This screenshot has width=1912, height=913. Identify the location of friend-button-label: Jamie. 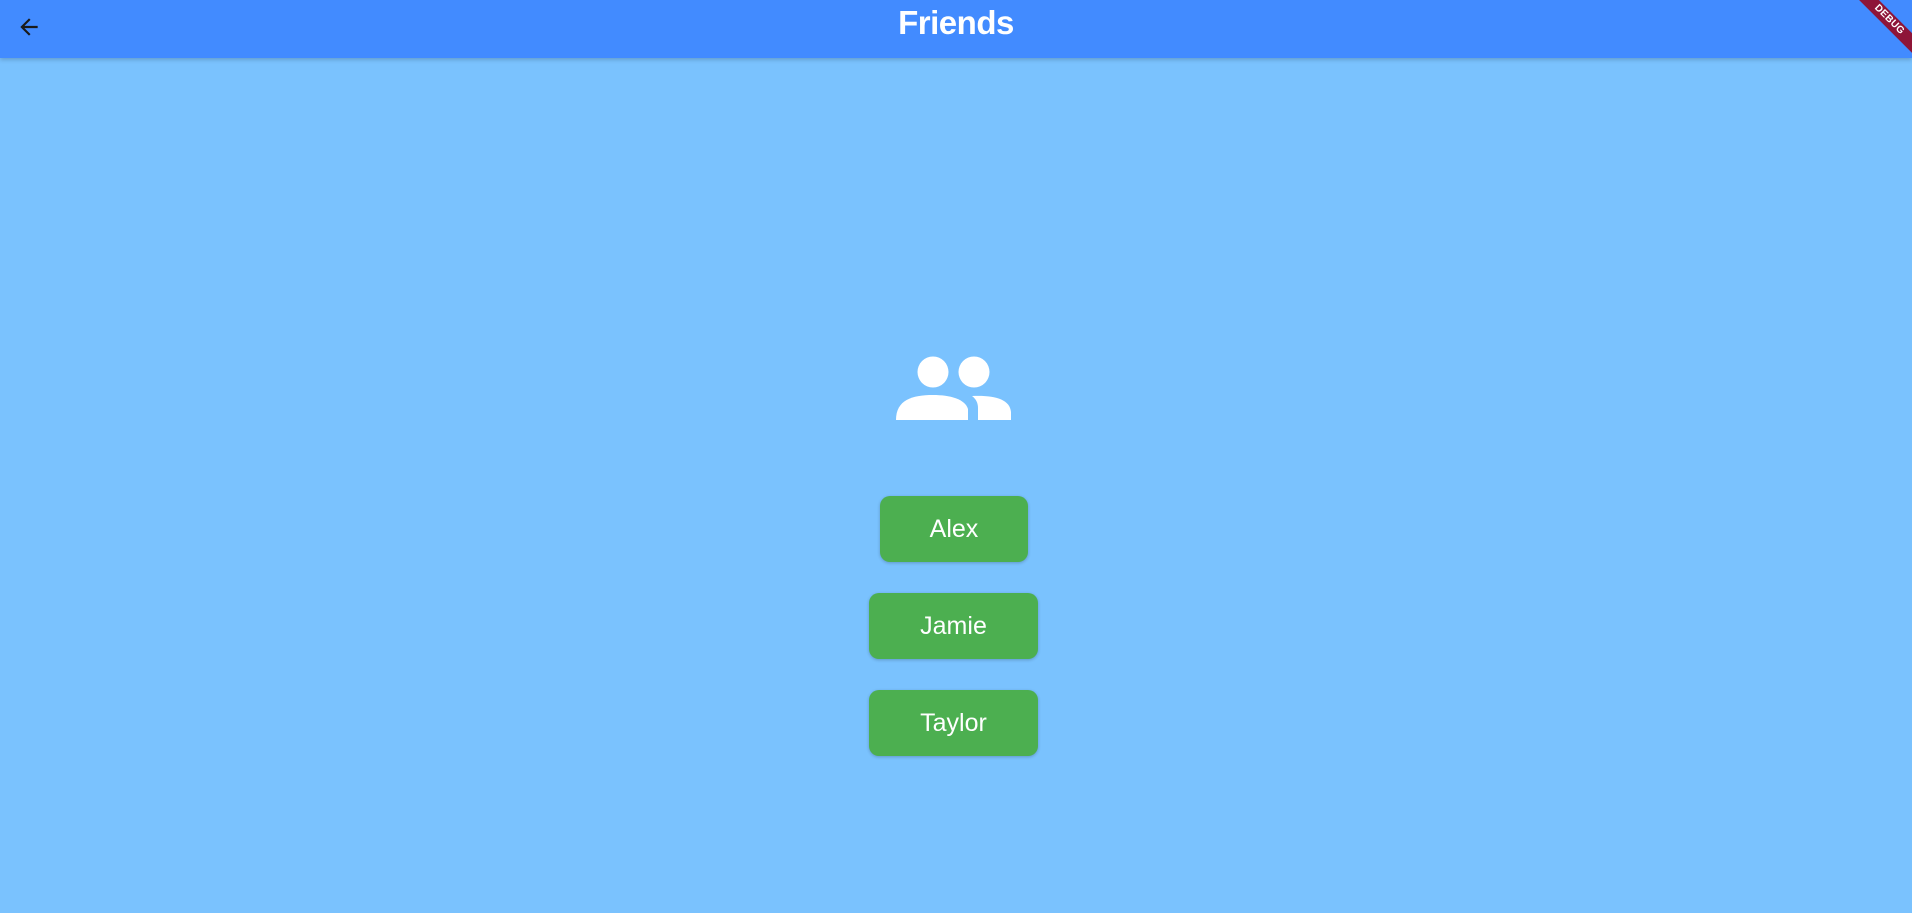
(953, 625).